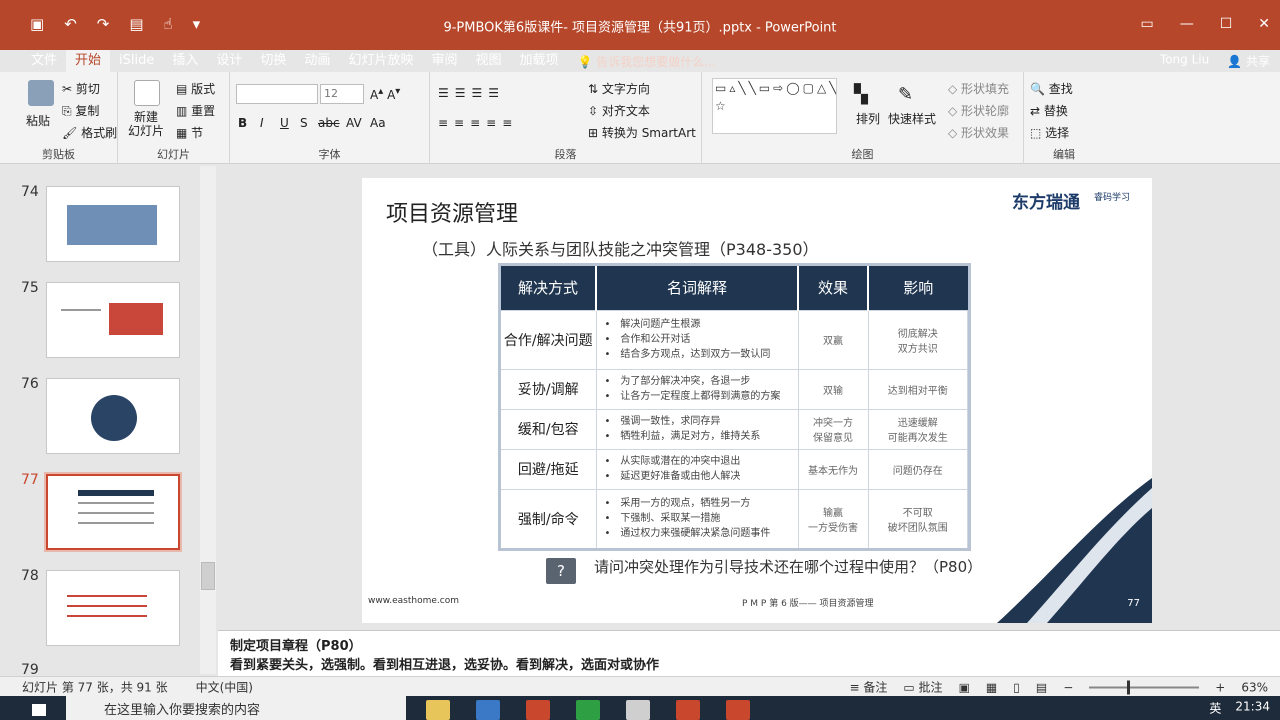 Image resolution: width=1280 pixels, height=720 pixels. What do you see at coordinates (1184, 61) in the screenshot?
I see `user-name: Tong Liu` at bounding box center [1184, 61].